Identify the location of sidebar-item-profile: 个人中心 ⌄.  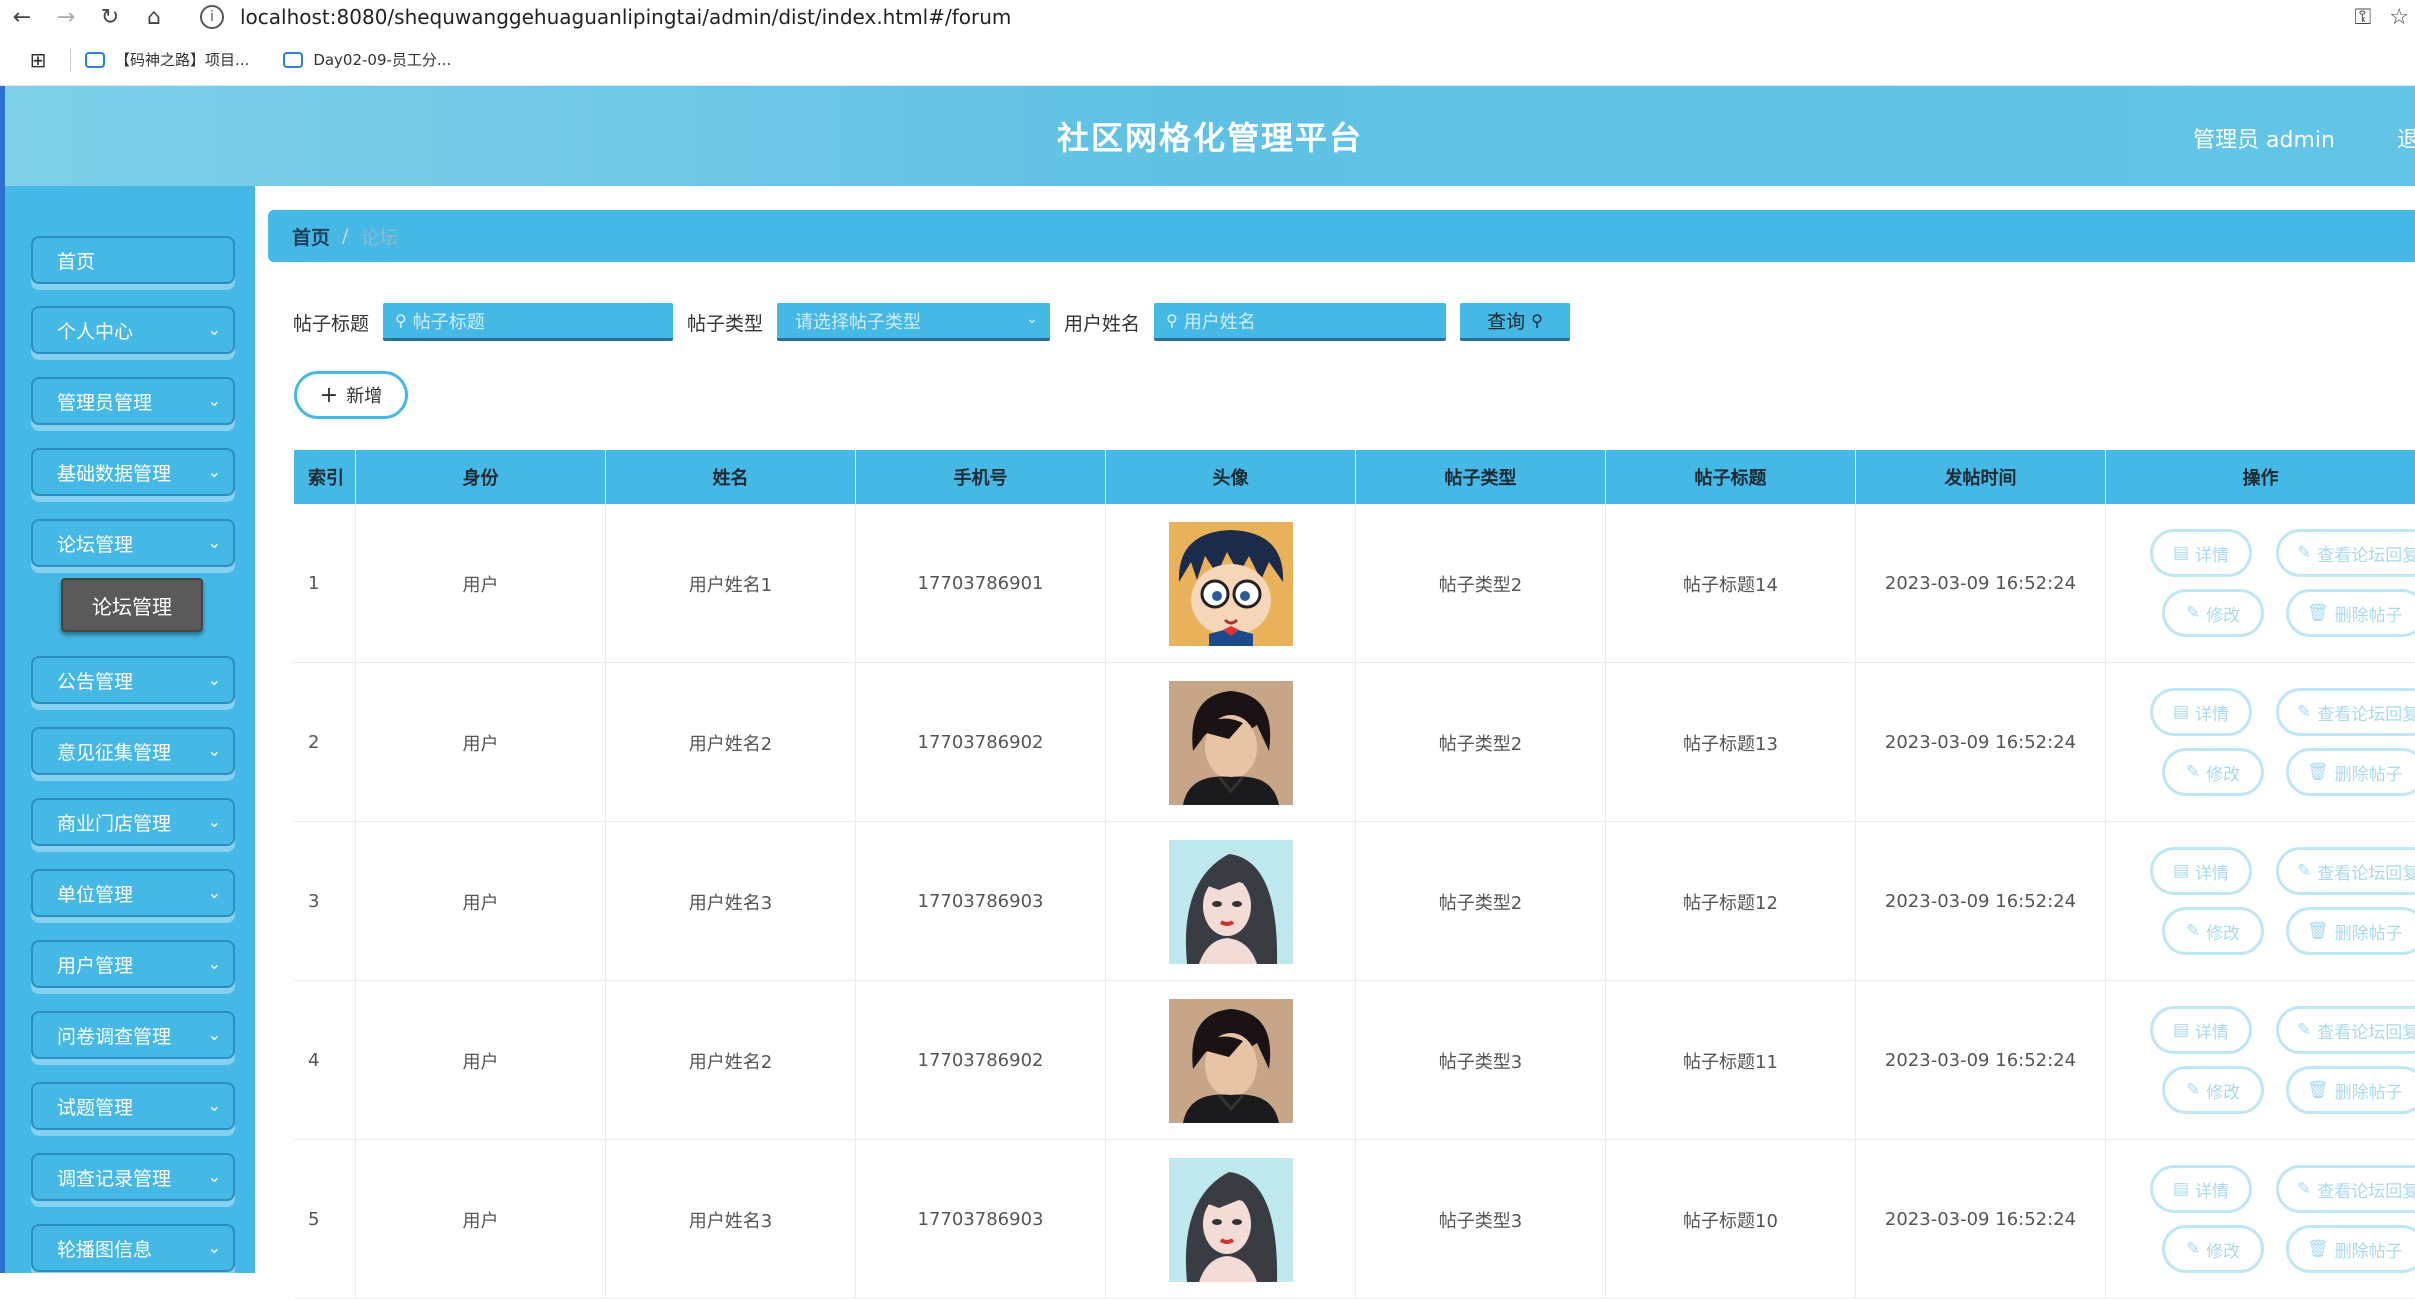
(133, 330).